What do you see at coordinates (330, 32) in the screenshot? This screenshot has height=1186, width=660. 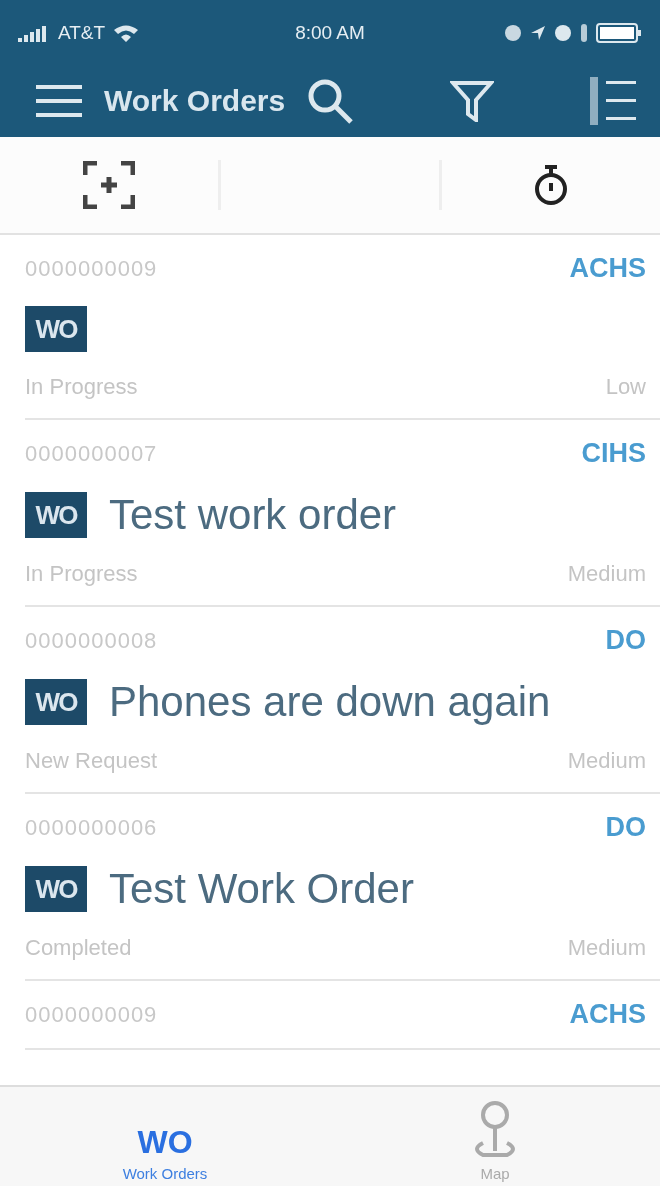 I see `status-time: 8:00 AM` at bounding box center [330, 32].